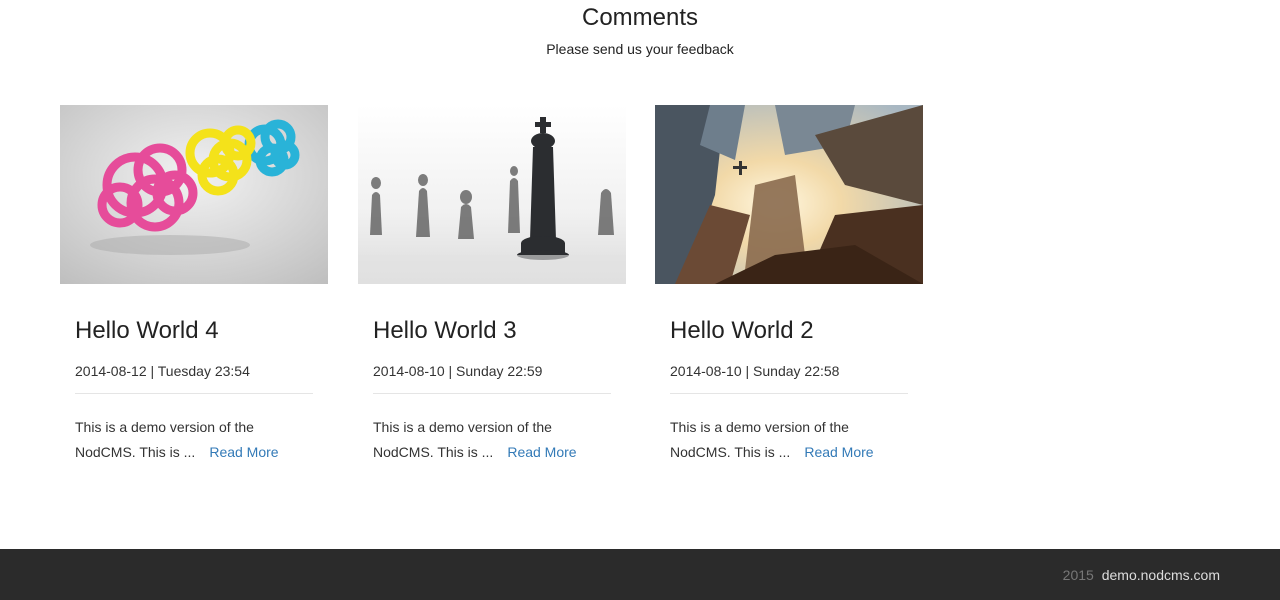 The width and height of the screenshot is (1280, 600). What do you see at coordinates (640, 49) in the screenshot?
I see `section-subtitle: Please send us your feedback` at bounding box center [640, 49].